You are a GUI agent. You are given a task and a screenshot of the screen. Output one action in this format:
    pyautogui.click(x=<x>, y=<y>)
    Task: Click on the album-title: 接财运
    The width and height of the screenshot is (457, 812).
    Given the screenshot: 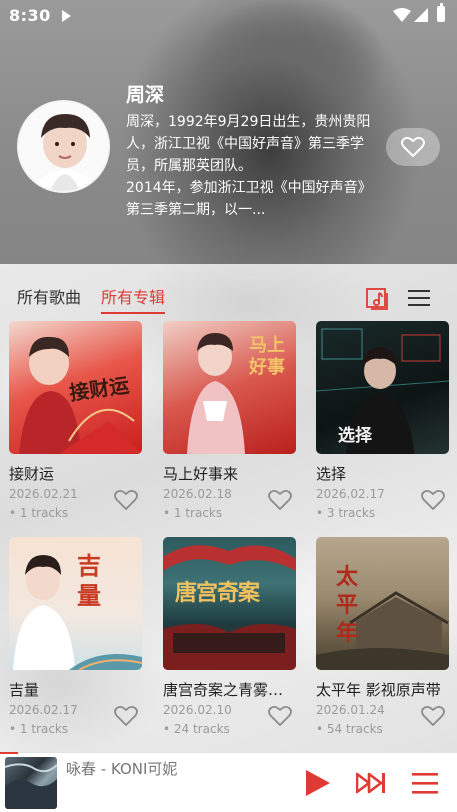 What is the action you would take?
    pyautogui.click(x=32, y=474)
    